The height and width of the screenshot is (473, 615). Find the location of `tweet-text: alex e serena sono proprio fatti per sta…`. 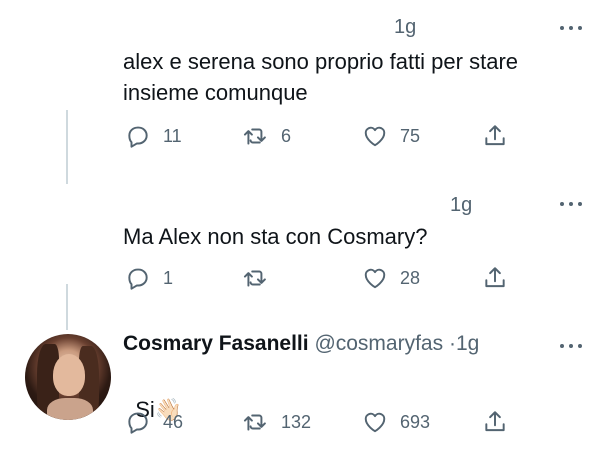

tweet-text: alex e serena sono proprio fatti per sta… is located at coordinates (321, 77).